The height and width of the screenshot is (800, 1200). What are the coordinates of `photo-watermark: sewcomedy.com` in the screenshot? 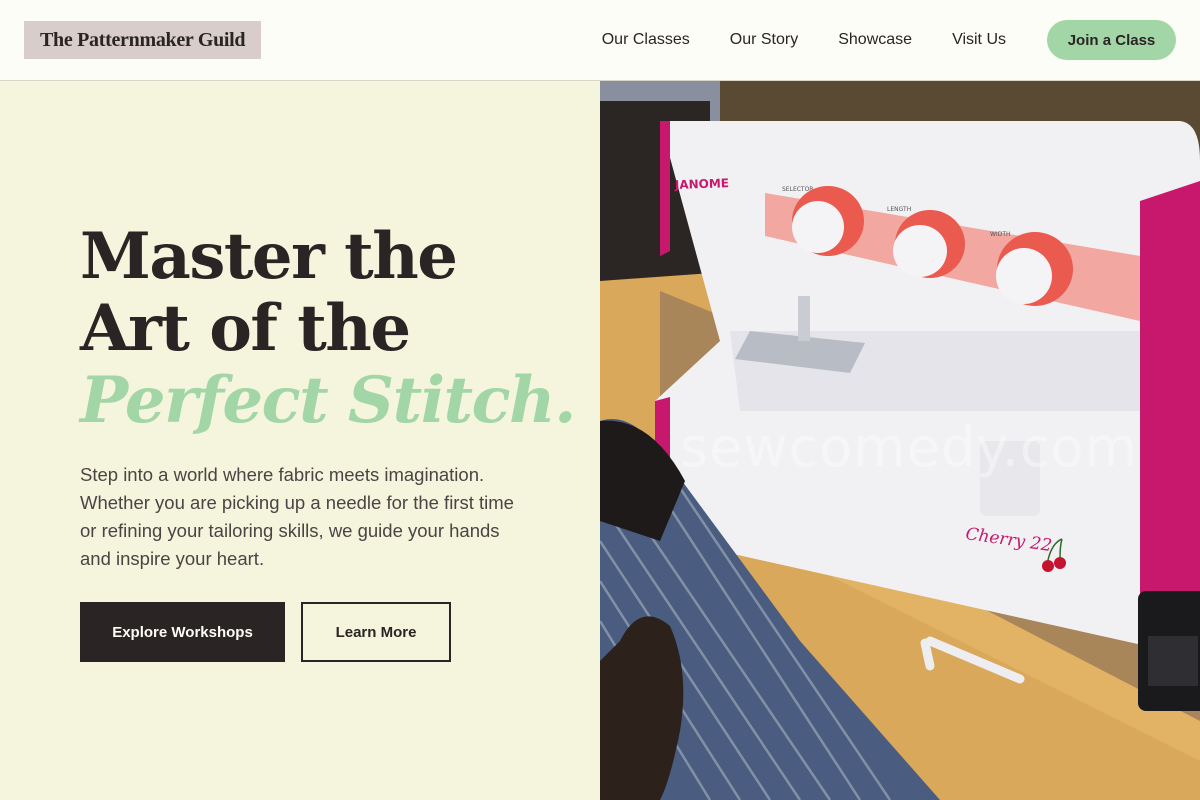 It's located at (909, 447).